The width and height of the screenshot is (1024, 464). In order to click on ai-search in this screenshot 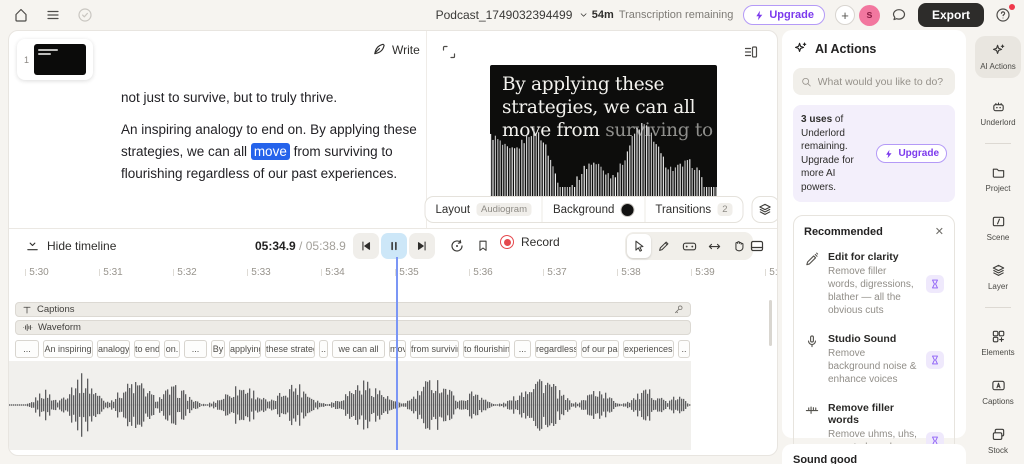, I will do `click(874, 81)`.